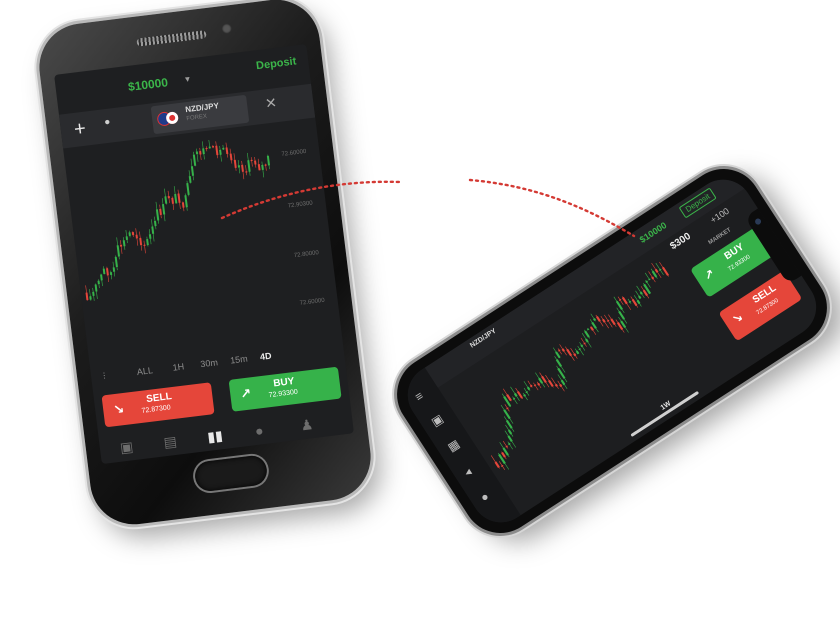 The width and height of the screenshot is (840, 622). What do you see at coordinates (467, 472) in the screenshot?
I see `megaphone-icon: ◂` at bounding box center [467, 472].